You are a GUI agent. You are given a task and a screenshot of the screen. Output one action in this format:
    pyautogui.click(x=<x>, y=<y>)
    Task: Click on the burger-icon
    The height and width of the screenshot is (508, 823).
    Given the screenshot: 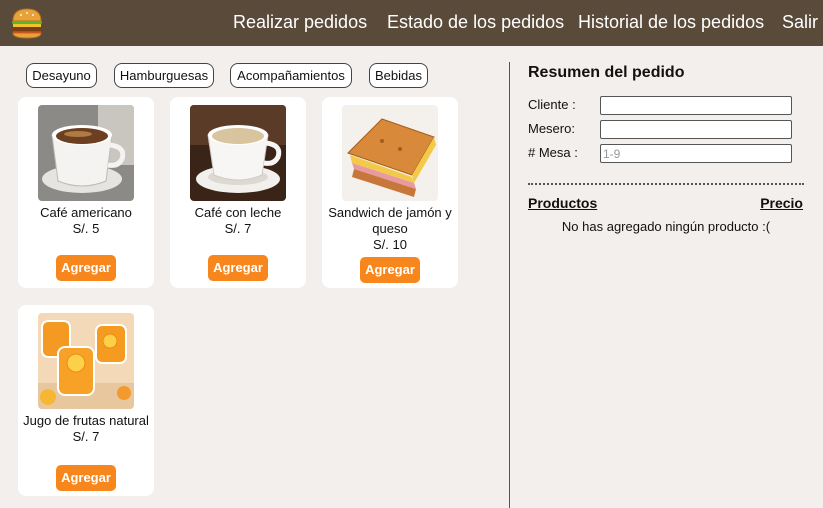 What is the action you would take?
    pyautogui.click(x=27, y=23)
    